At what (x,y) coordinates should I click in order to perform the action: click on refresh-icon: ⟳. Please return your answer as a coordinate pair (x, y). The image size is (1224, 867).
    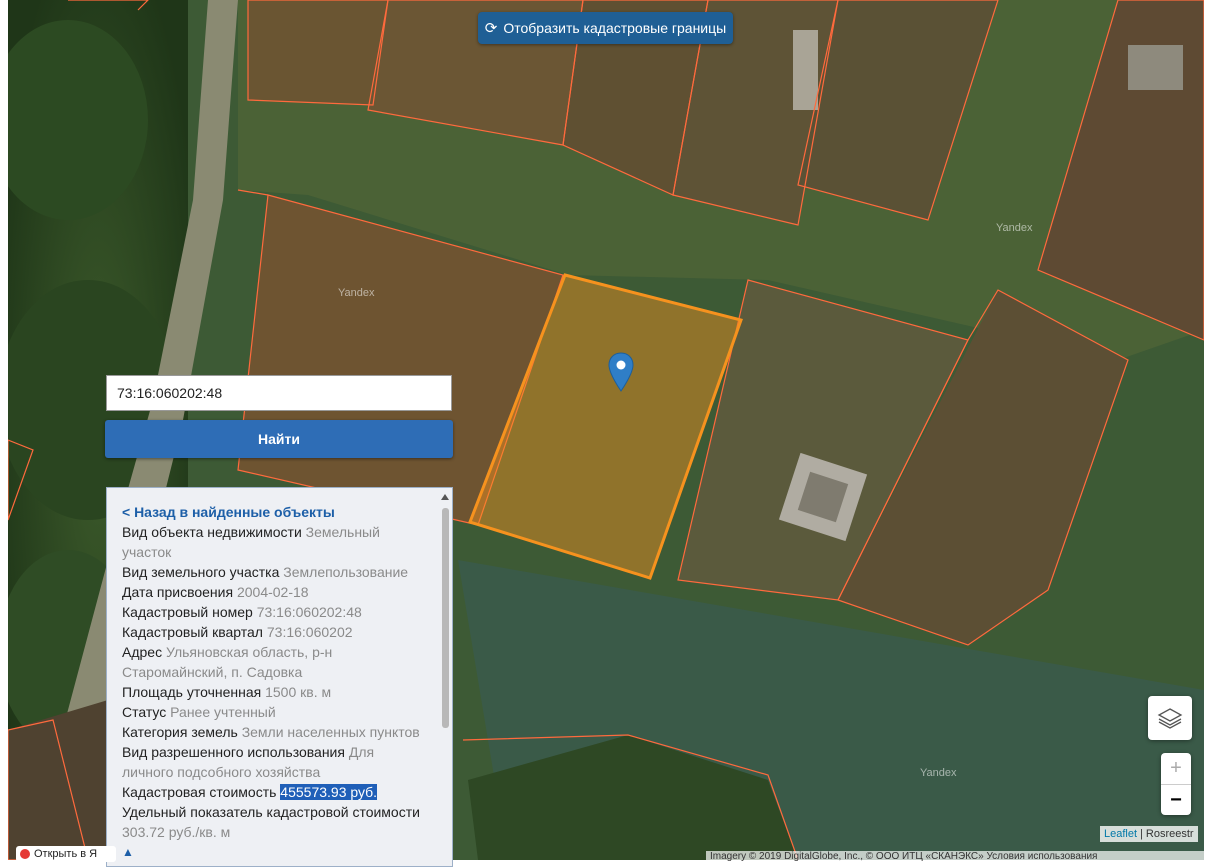
    Looking at the image, I should click on (491, 28).